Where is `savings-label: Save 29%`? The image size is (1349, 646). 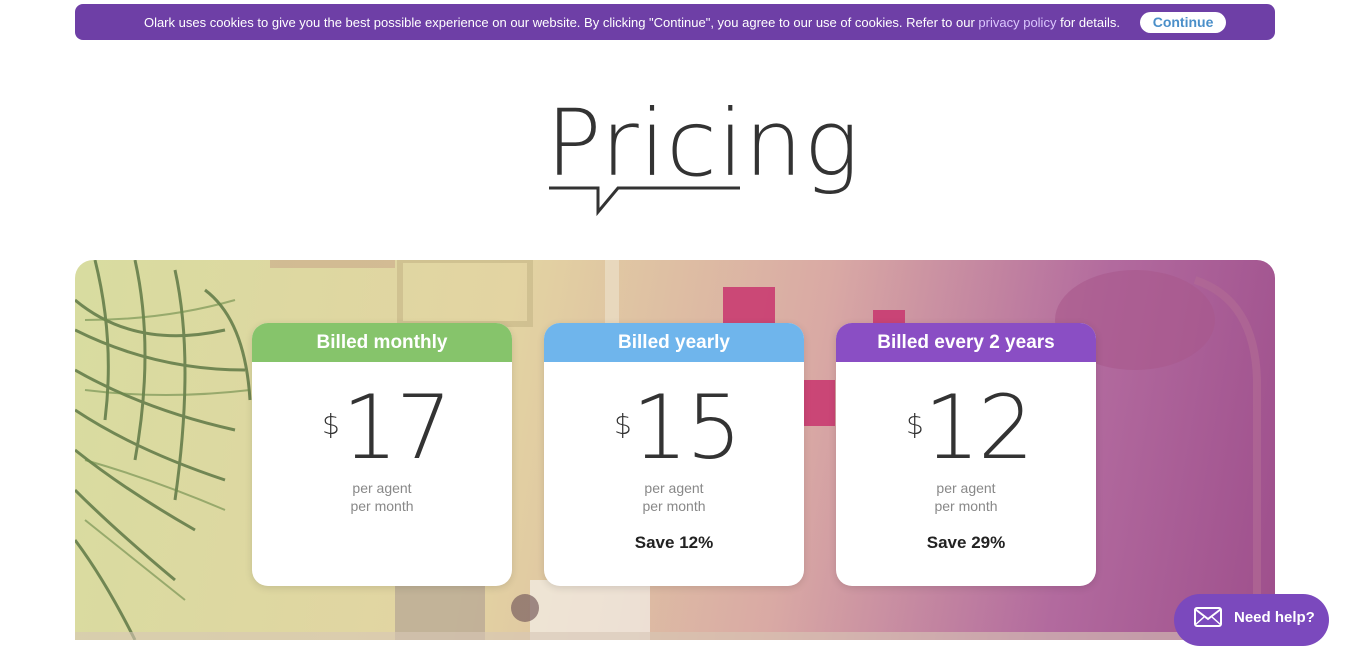
savings-label: Save 29% is located at coordinates (966, 542).